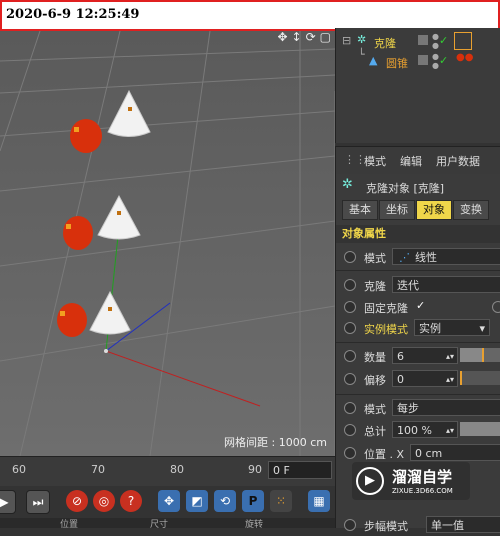  What do you see at coordinates (405, 188) in the screenshot?
I see `attr-title: 克隆对象 [克隆]` at bounding box center [405, 188].